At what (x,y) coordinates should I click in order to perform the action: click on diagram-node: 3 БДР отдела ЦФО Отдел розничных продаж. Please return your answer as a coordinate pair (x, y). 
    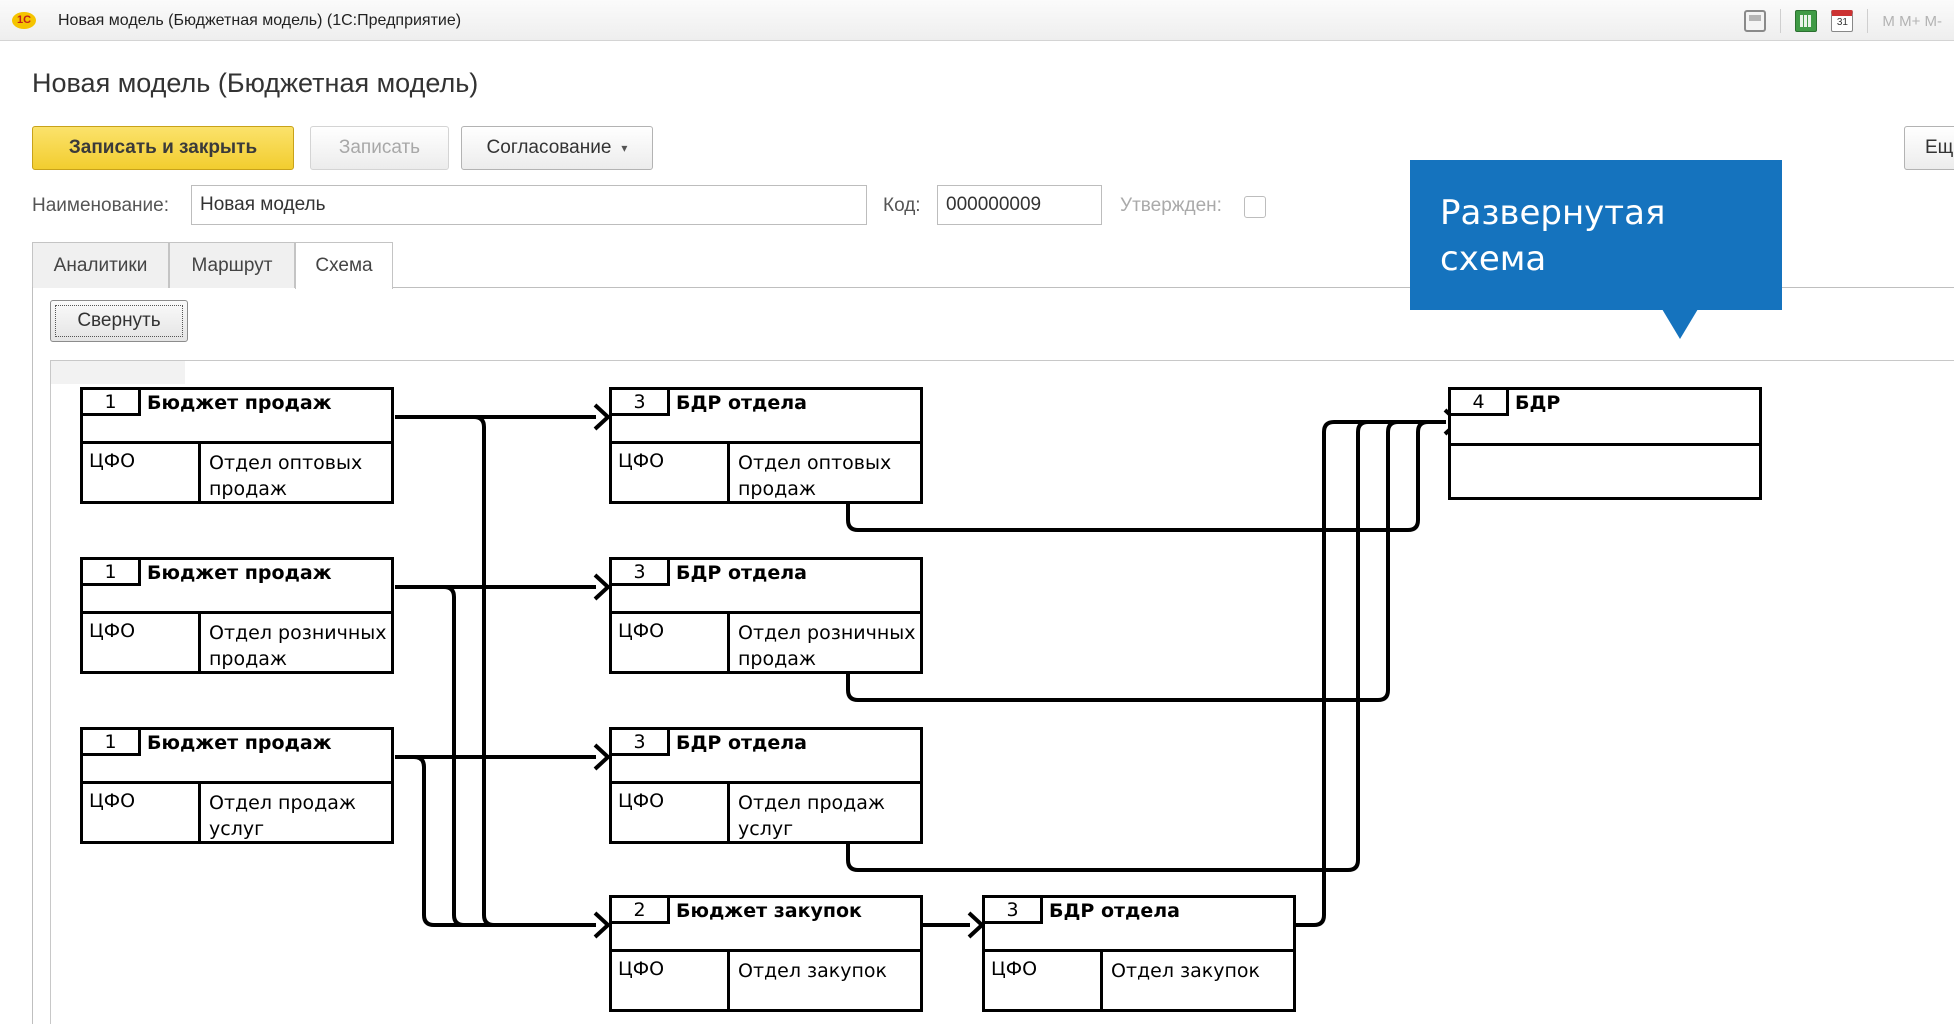
    Looking at the image, I should click on (766, 615).